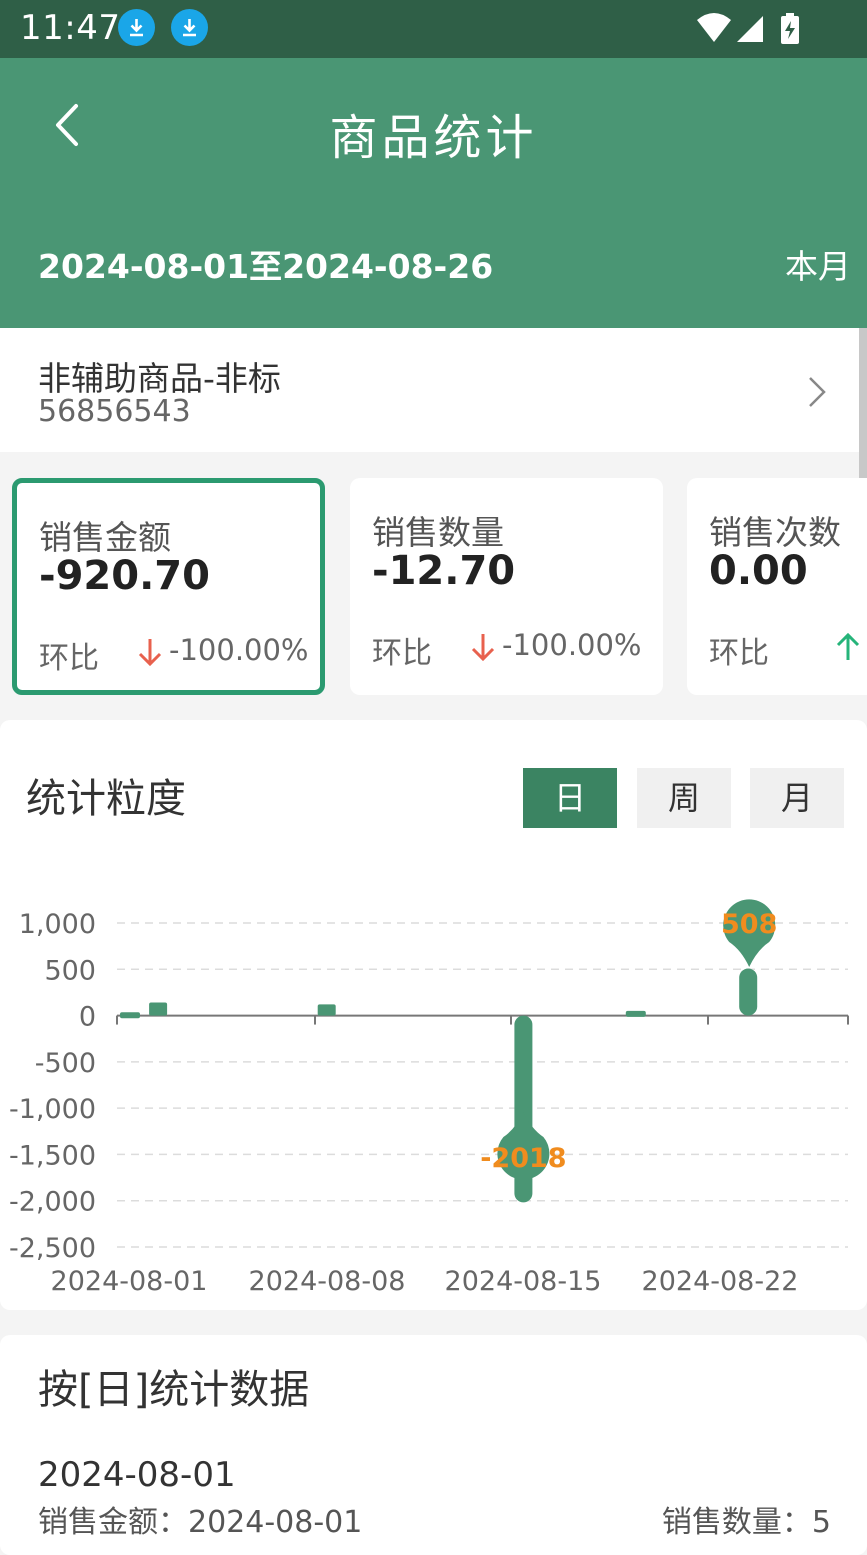 This screenshot has height=1555, width=867. Describe the element at coordinates (848, 646) in the screenshot. I see `arrow-up-icon` at that location.